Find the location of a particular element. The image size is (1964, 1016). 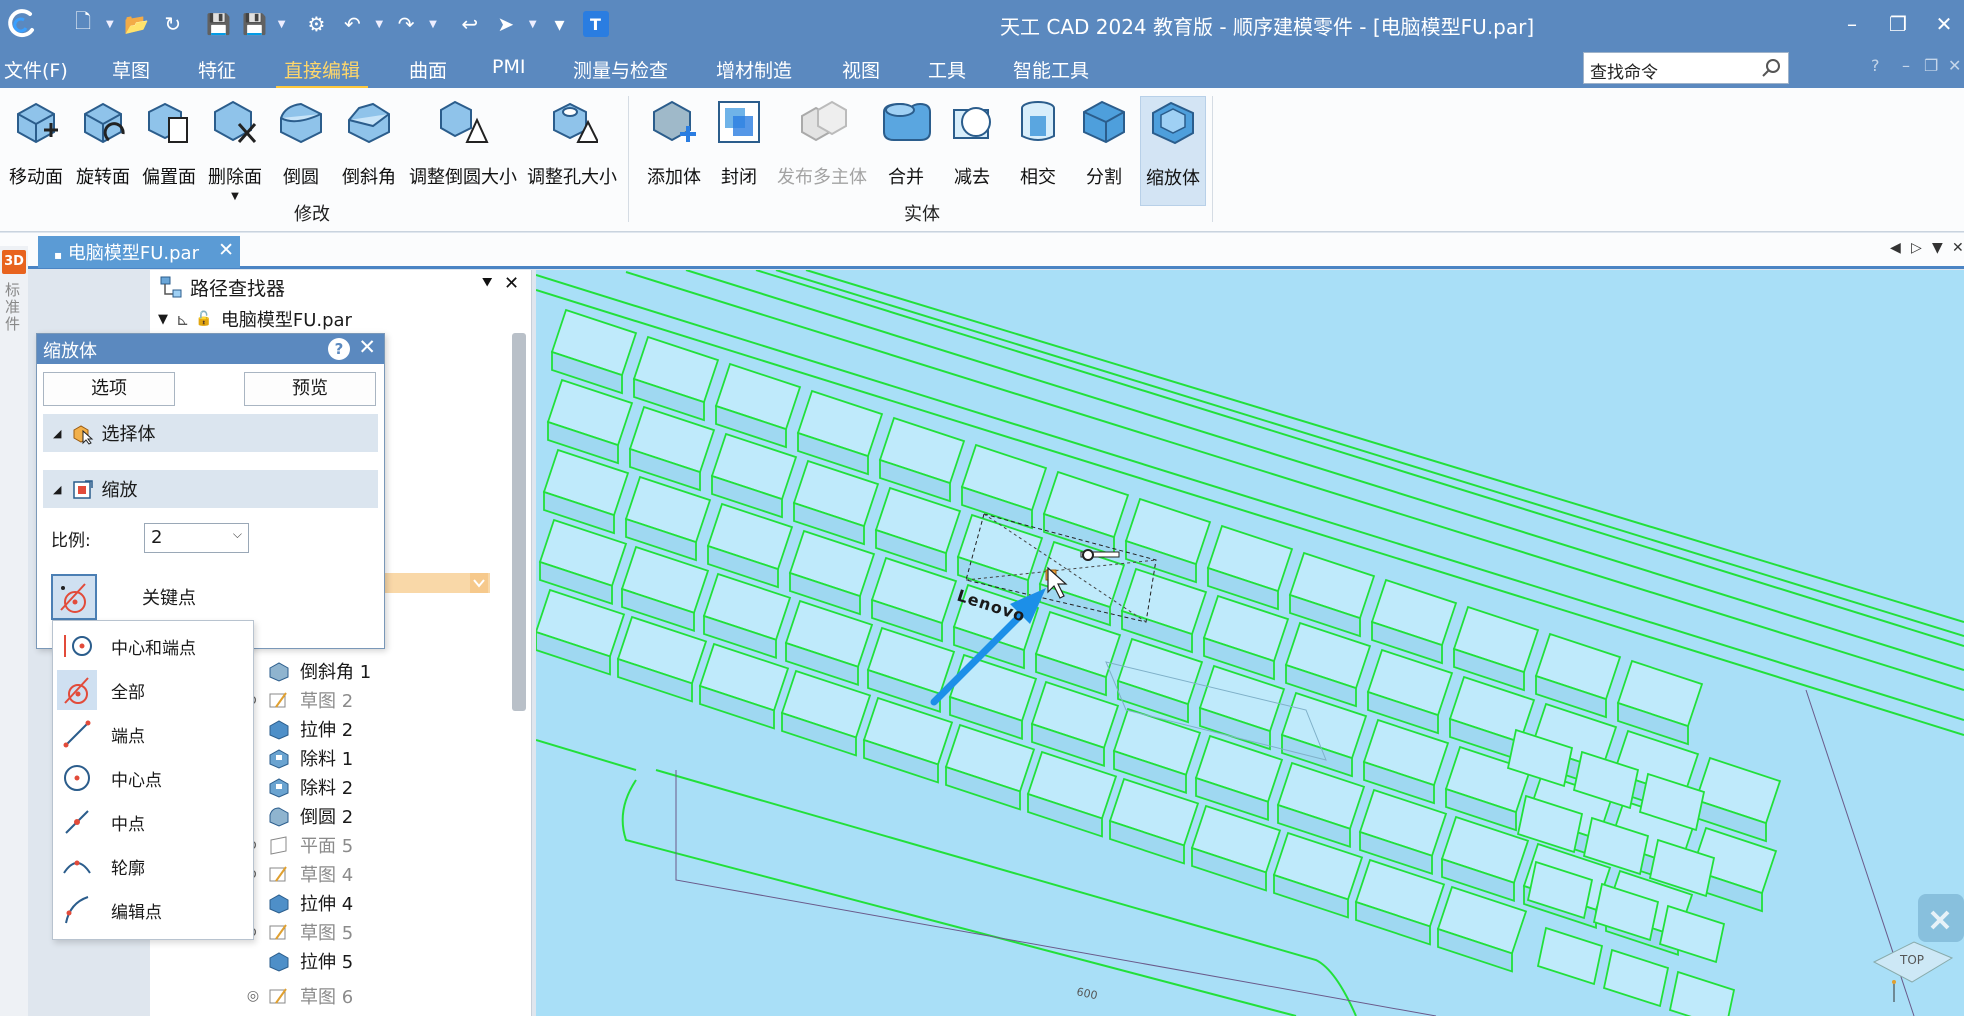

save-as-icon: 💾 is located at coordinates (255, 24).